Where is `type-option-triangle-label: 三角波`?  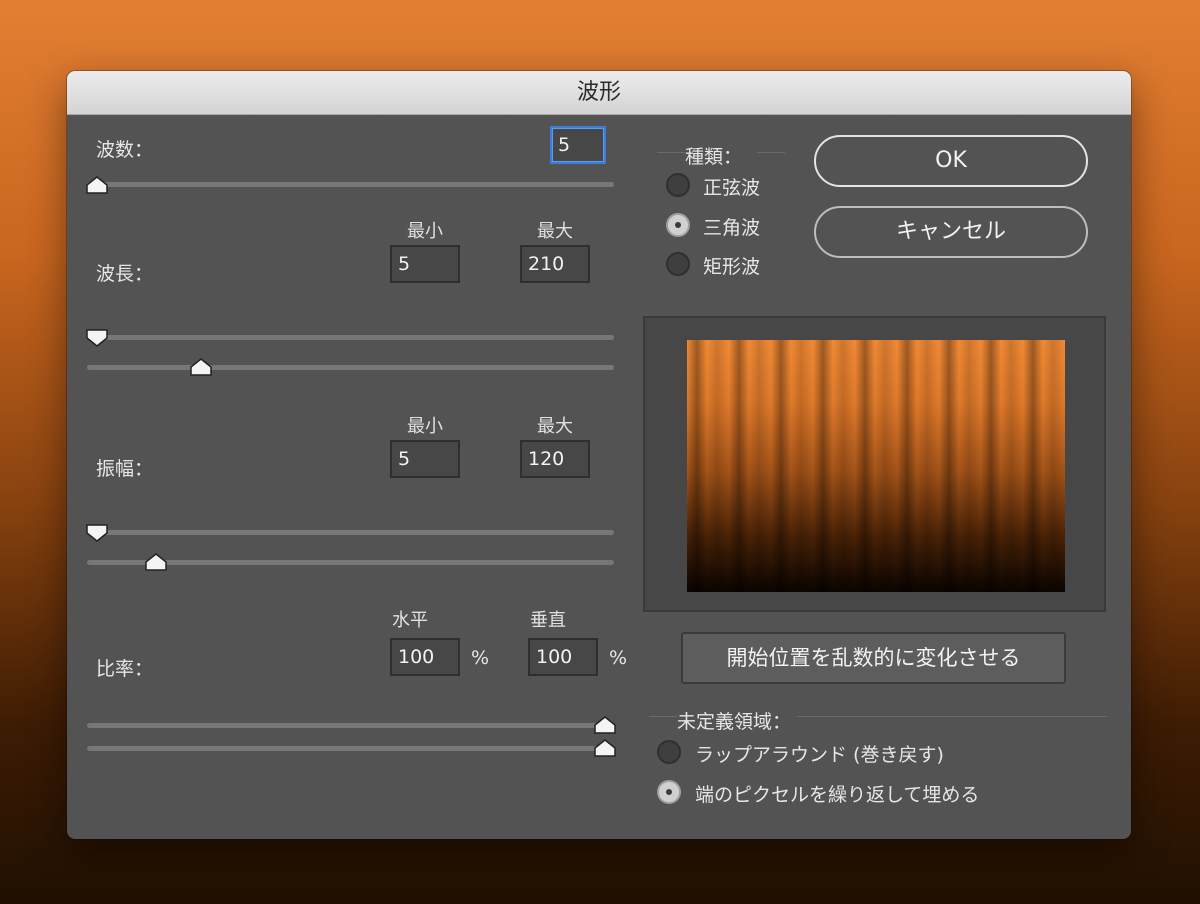
type-option-triangle-label: 三角波 is located at coordinates (731, 226).